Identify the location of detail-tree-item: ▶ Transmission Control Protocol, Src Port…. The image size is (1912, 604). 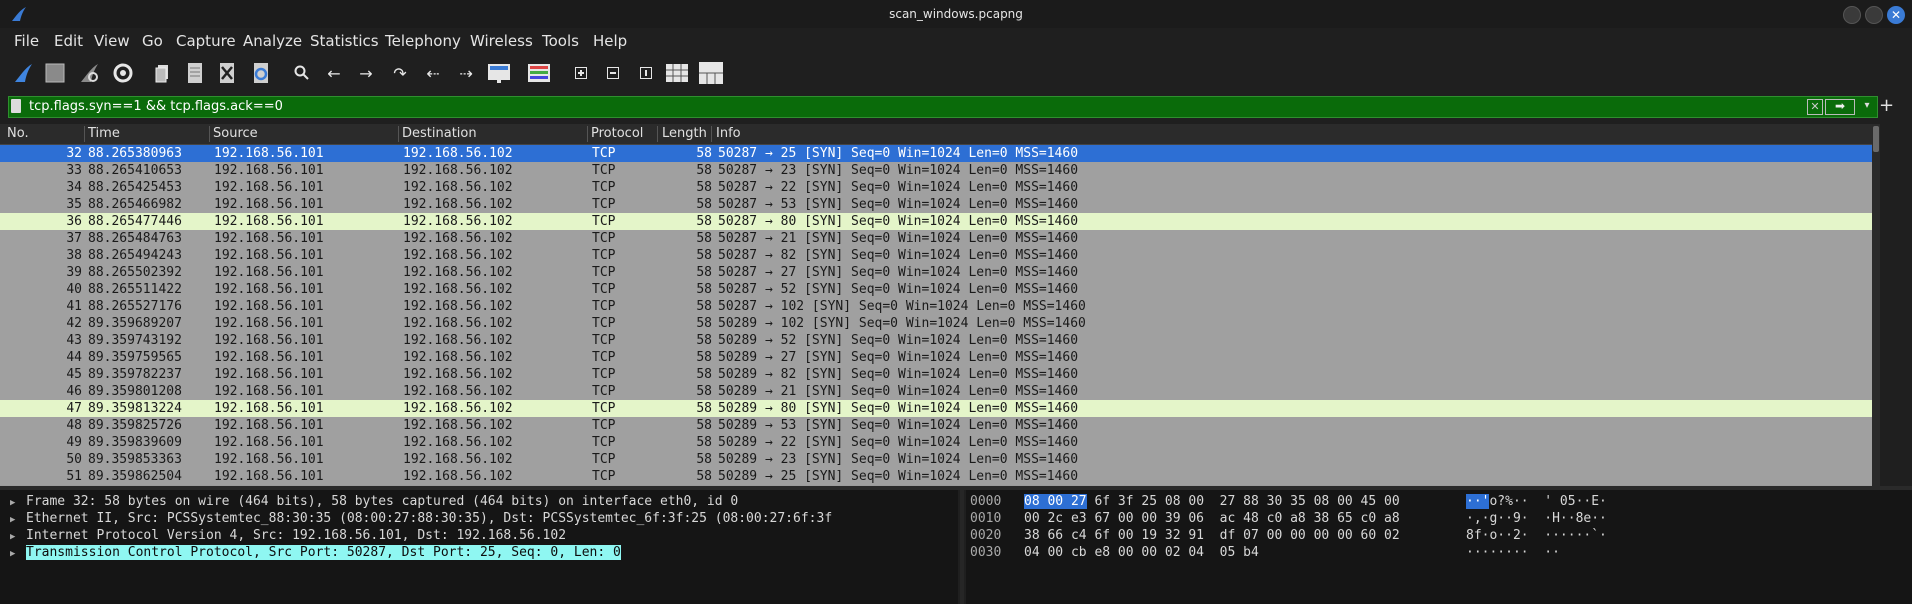
(483, 553).